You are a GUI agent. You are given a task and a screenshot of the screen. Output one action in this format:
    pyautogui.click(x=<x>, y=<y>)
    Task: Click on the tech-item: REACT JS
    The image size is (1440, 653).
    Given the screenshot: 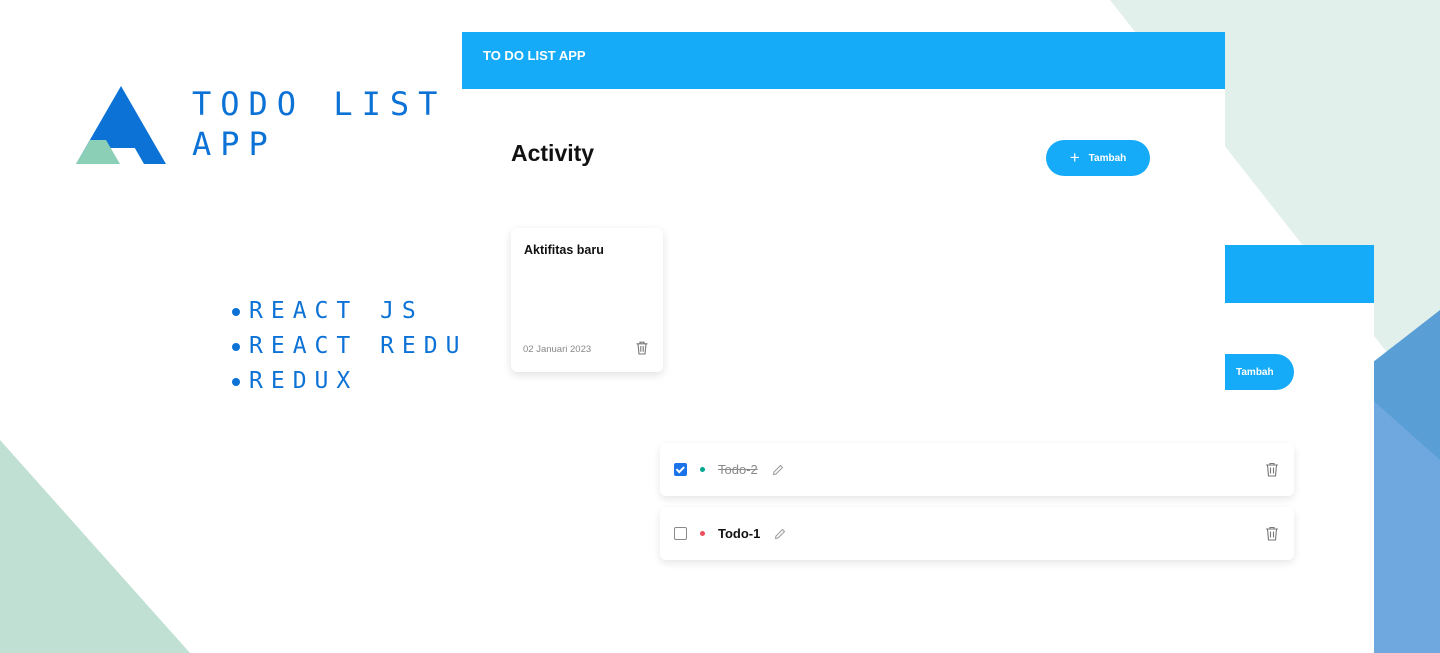 What is the action you would take?
    pyautogui.click(x=360, y=311)
    